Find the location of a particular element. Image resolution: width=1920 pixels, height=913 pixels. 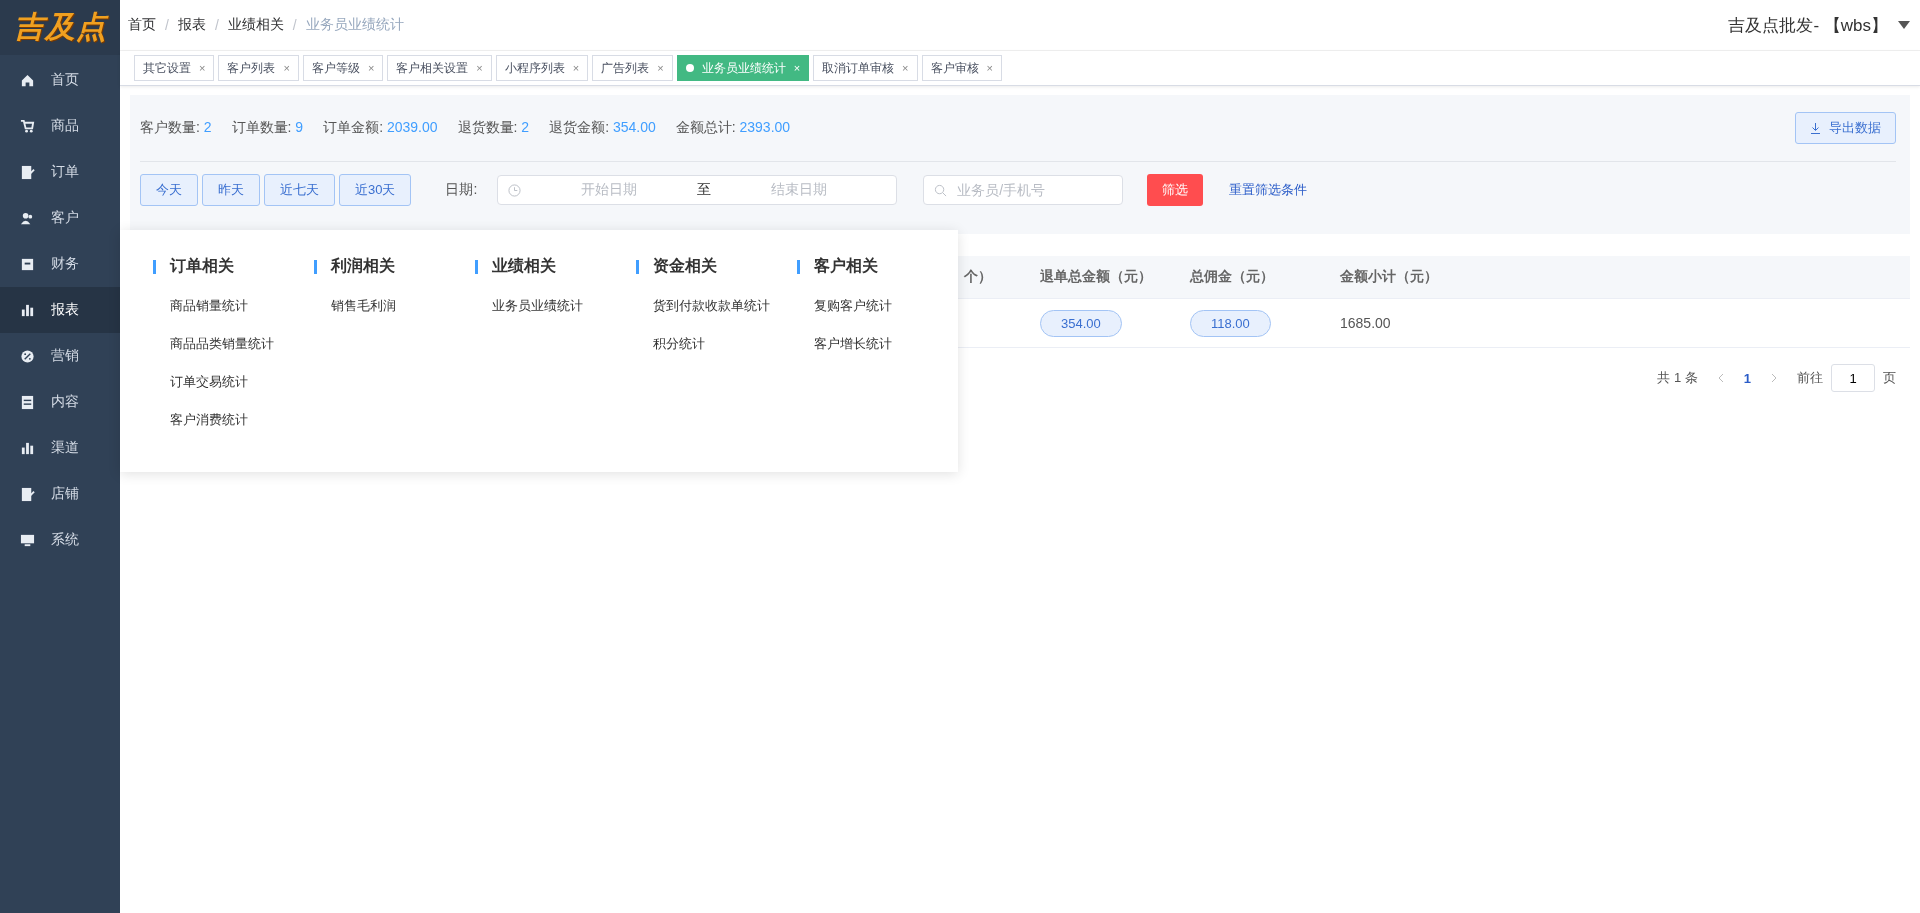

goto-label: 前往 is located at coordinates (1810, 378).